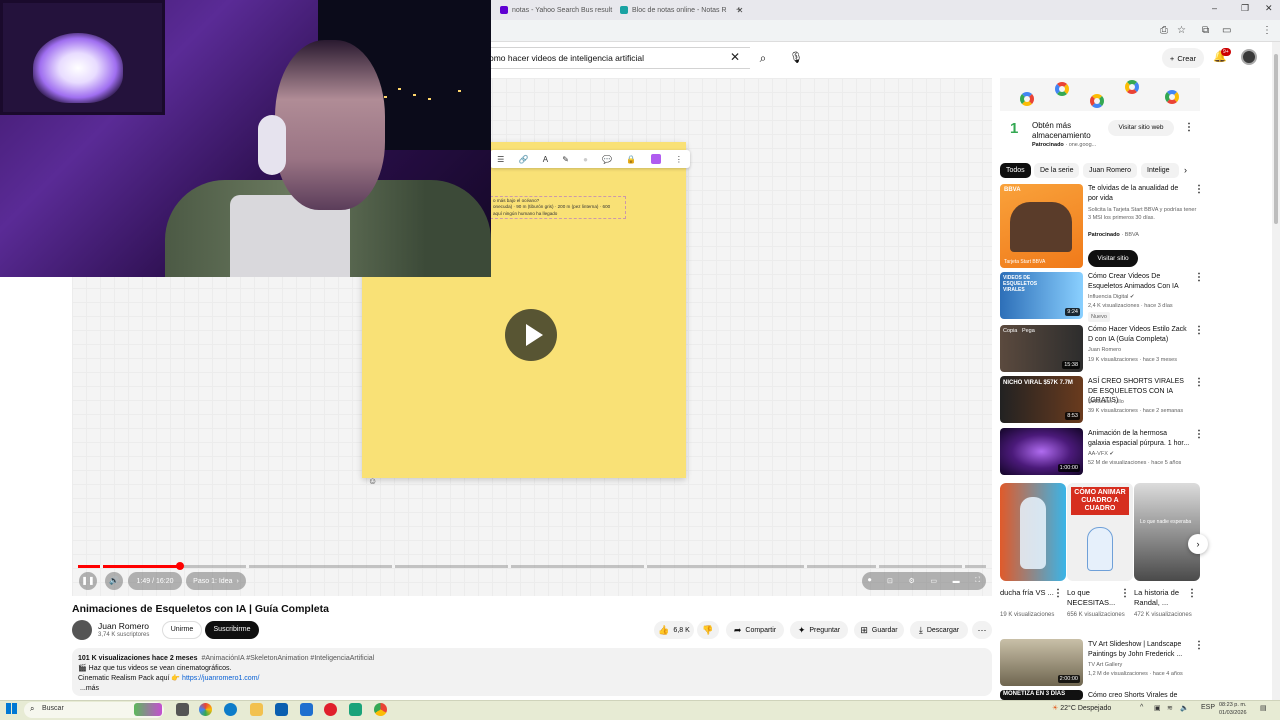  Describe the element at coordinates (1276, 371) in the screenshot. I see `page-scrollbar` at that location.